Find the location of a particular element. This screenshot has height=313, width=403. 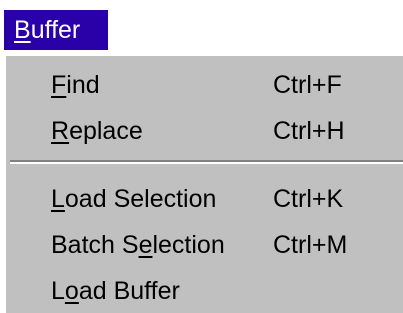

menu-buffer-mnemonic: B is located at coordinates (22, 30).